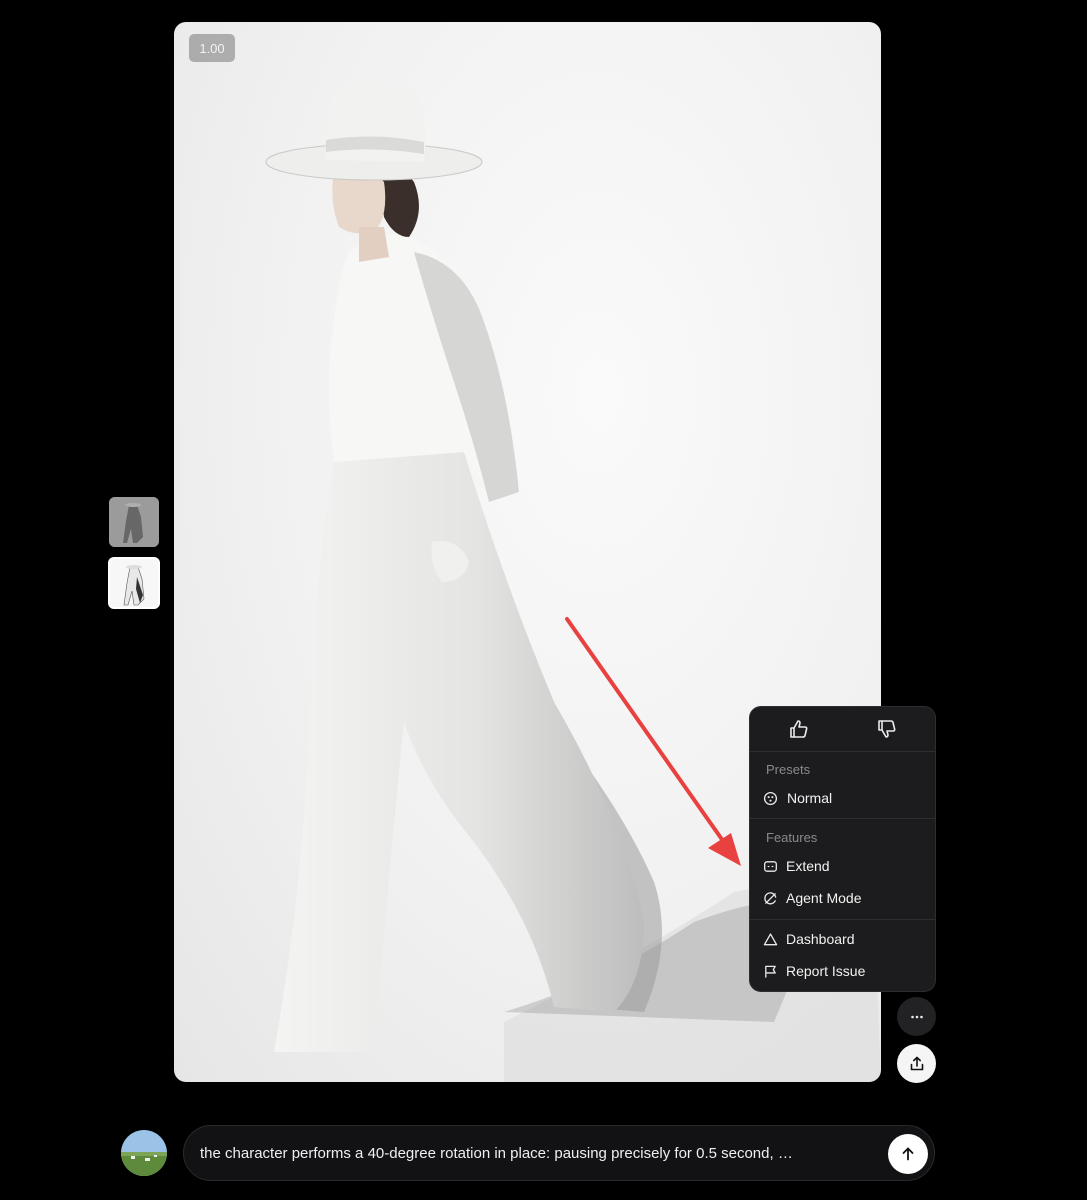 The height and width of the screenshot is (1200, 1087). What do you see at coordinates (824, 898) in the screenshot?
I see `feature-agent-mode-label: Agent Mode` at bounding box center [824, 898].